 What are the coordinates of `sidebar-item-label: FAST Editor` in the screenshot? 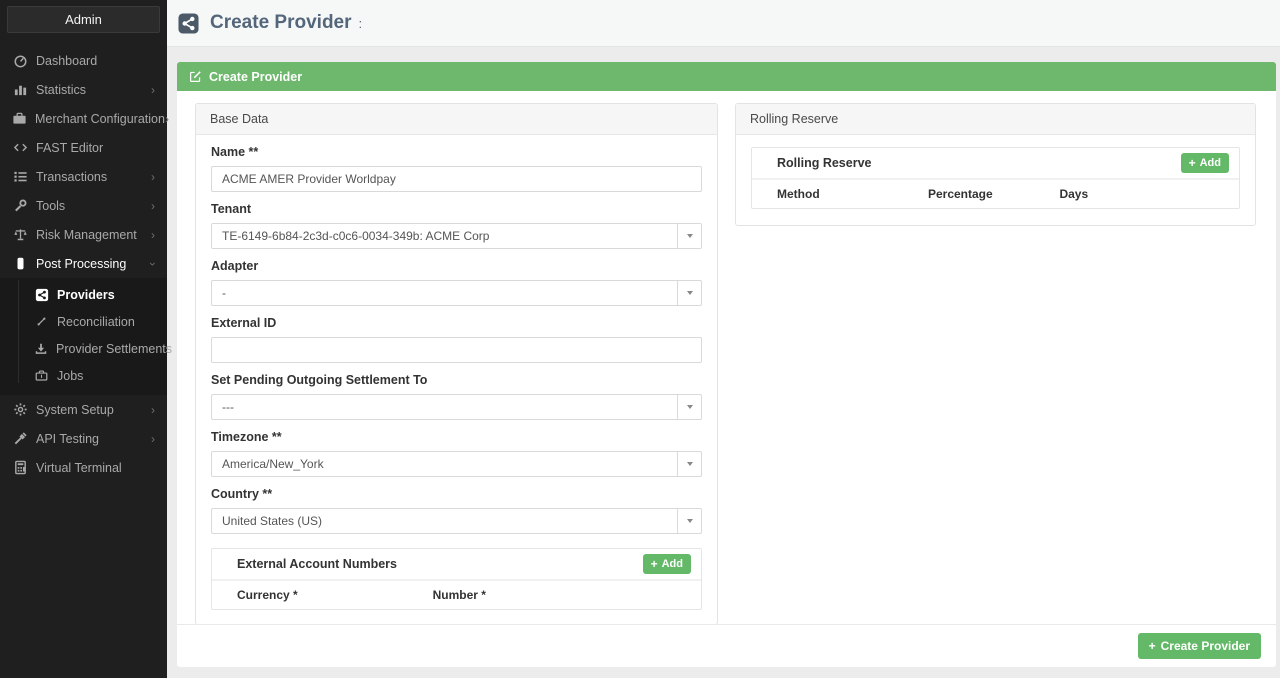 It's located at (70, 147).